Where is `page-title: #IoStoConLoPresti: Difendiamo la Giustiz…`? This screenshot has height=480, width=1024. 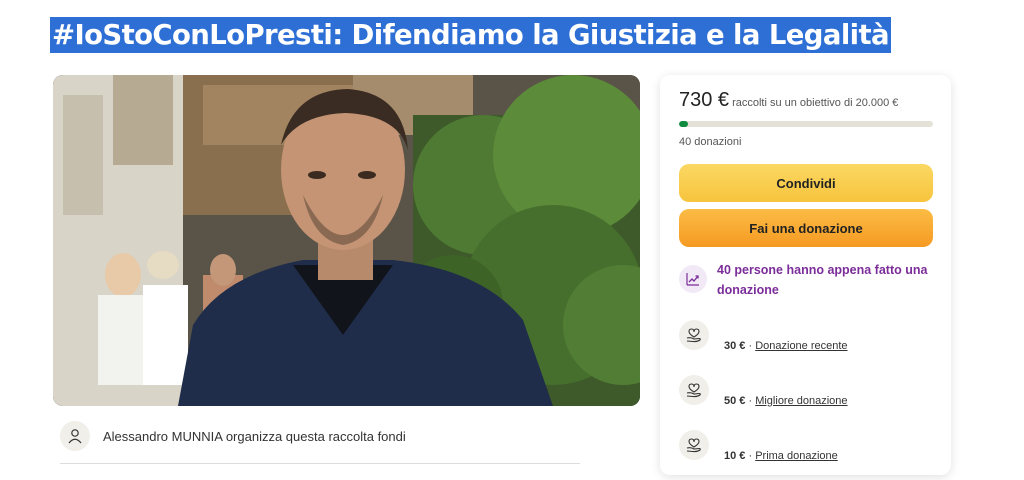 page-title: #IoStoConLoPresti: Difendiamo la Giustiz… is located at coordinates (470, 35).